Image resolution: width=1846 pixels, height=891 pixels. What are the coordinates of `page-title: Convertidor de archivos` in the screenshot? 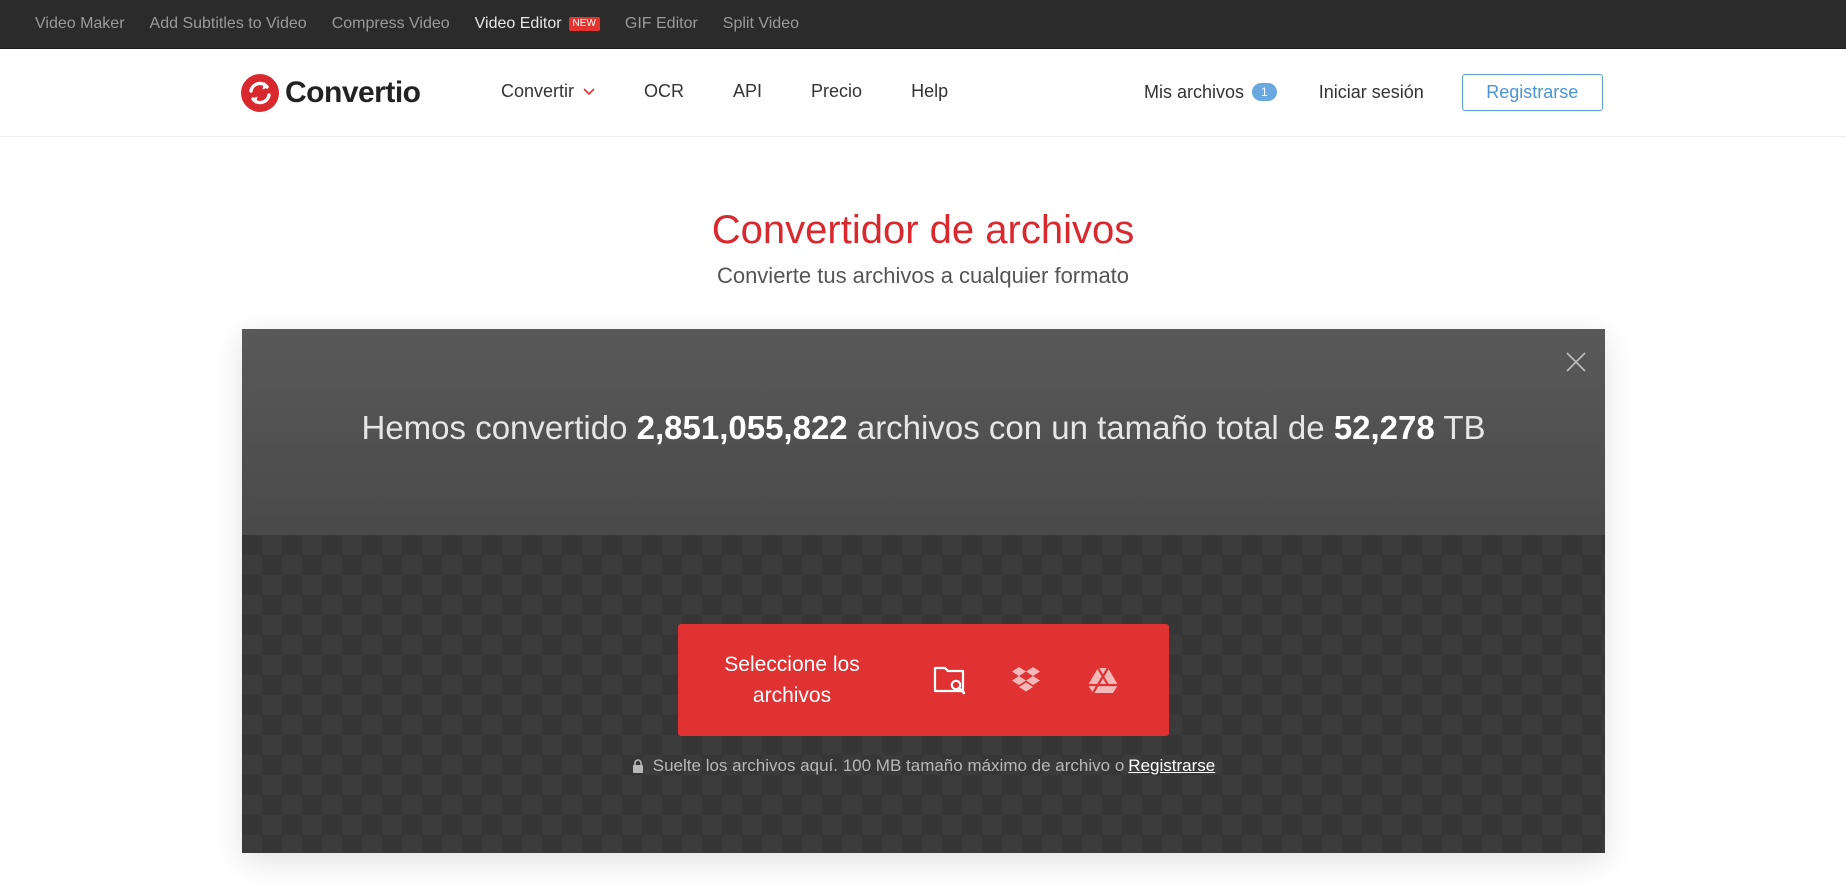 It's located at (923, 230).